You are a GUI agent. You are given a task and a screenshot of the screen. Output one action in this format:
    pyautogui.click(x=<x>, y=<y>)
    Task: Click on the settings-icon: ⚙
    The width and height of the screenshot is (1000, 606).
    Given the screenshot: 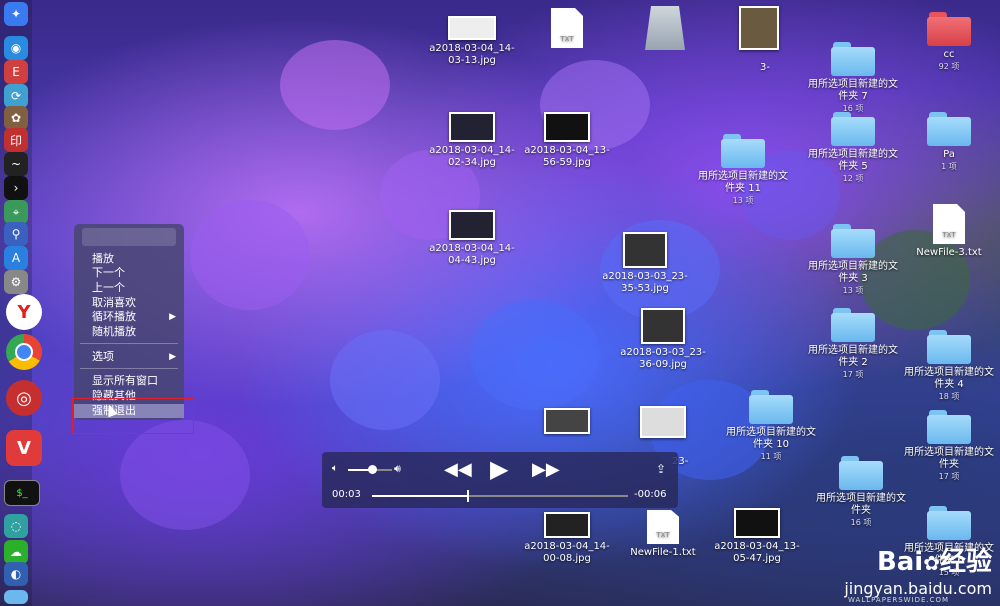 What is the action you would take?
    pyautogui.click(x=16, y=282)
    